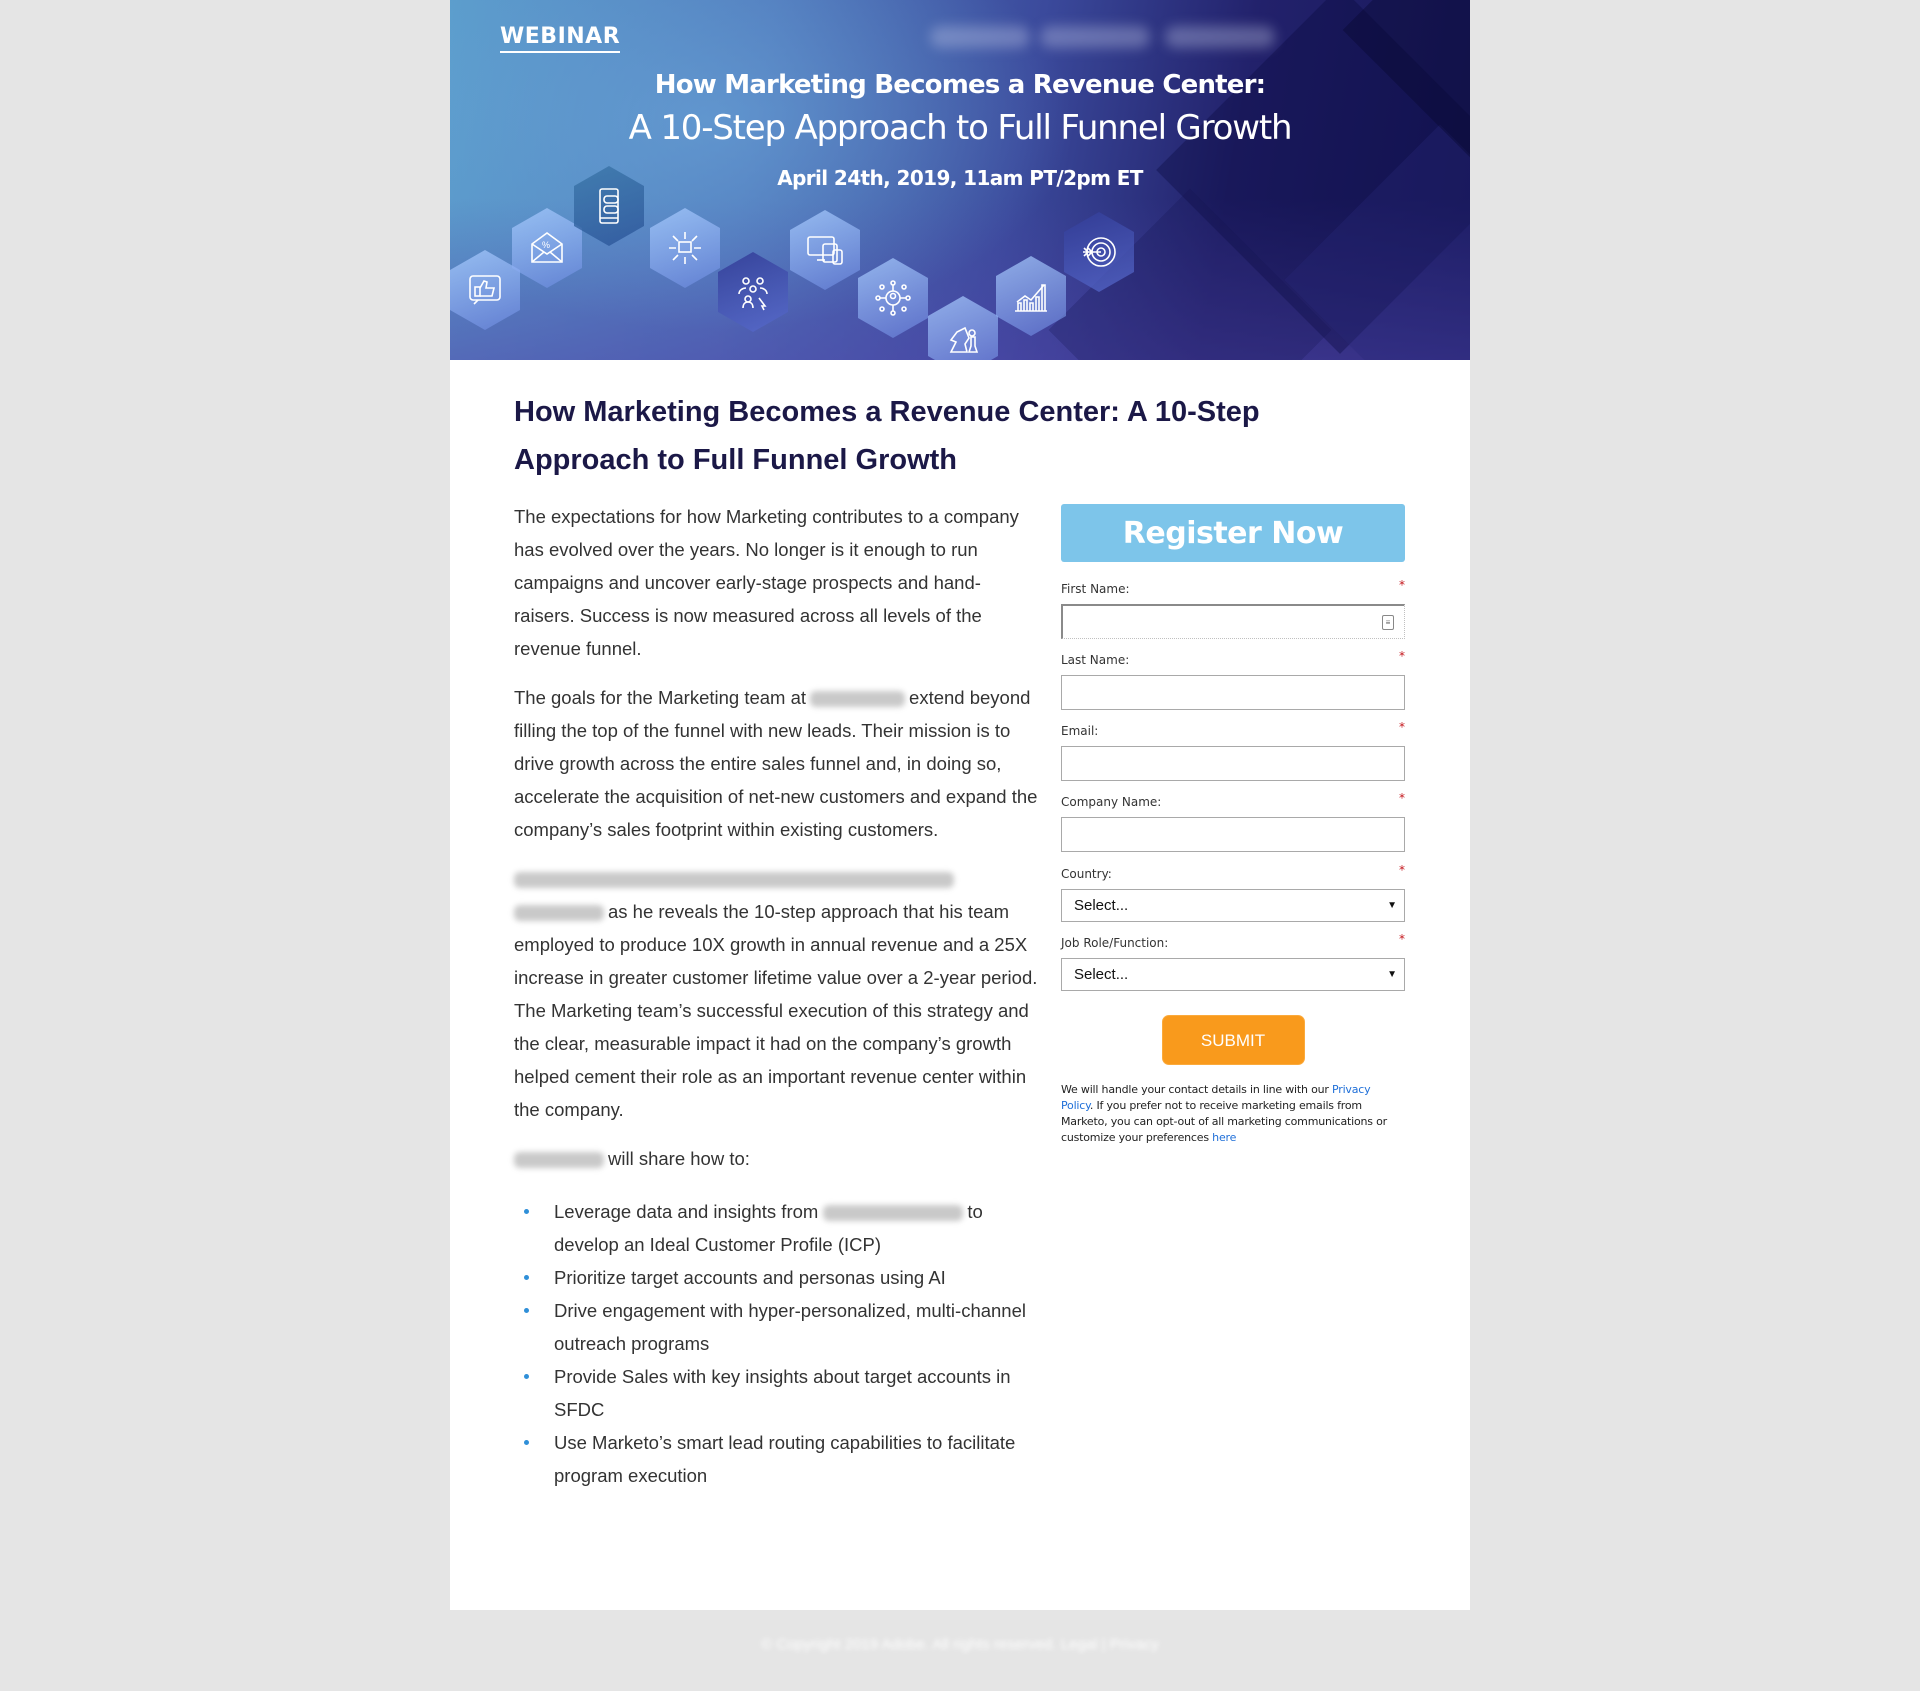 This screenshot has width=1920, height=1691. Describe the element at coordinates (1111, 802) in the screenshot. I see `company-name-label: Company Name:` at that location.